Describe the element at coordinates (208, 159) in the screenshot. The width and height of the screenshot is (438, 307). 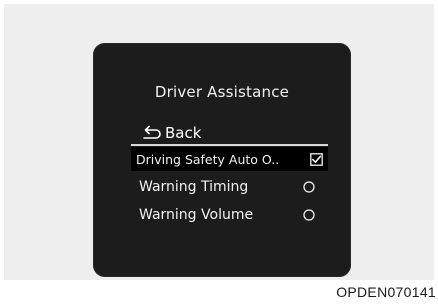
I see `menu-item-label: Driving Safety Auto O..` at that location.